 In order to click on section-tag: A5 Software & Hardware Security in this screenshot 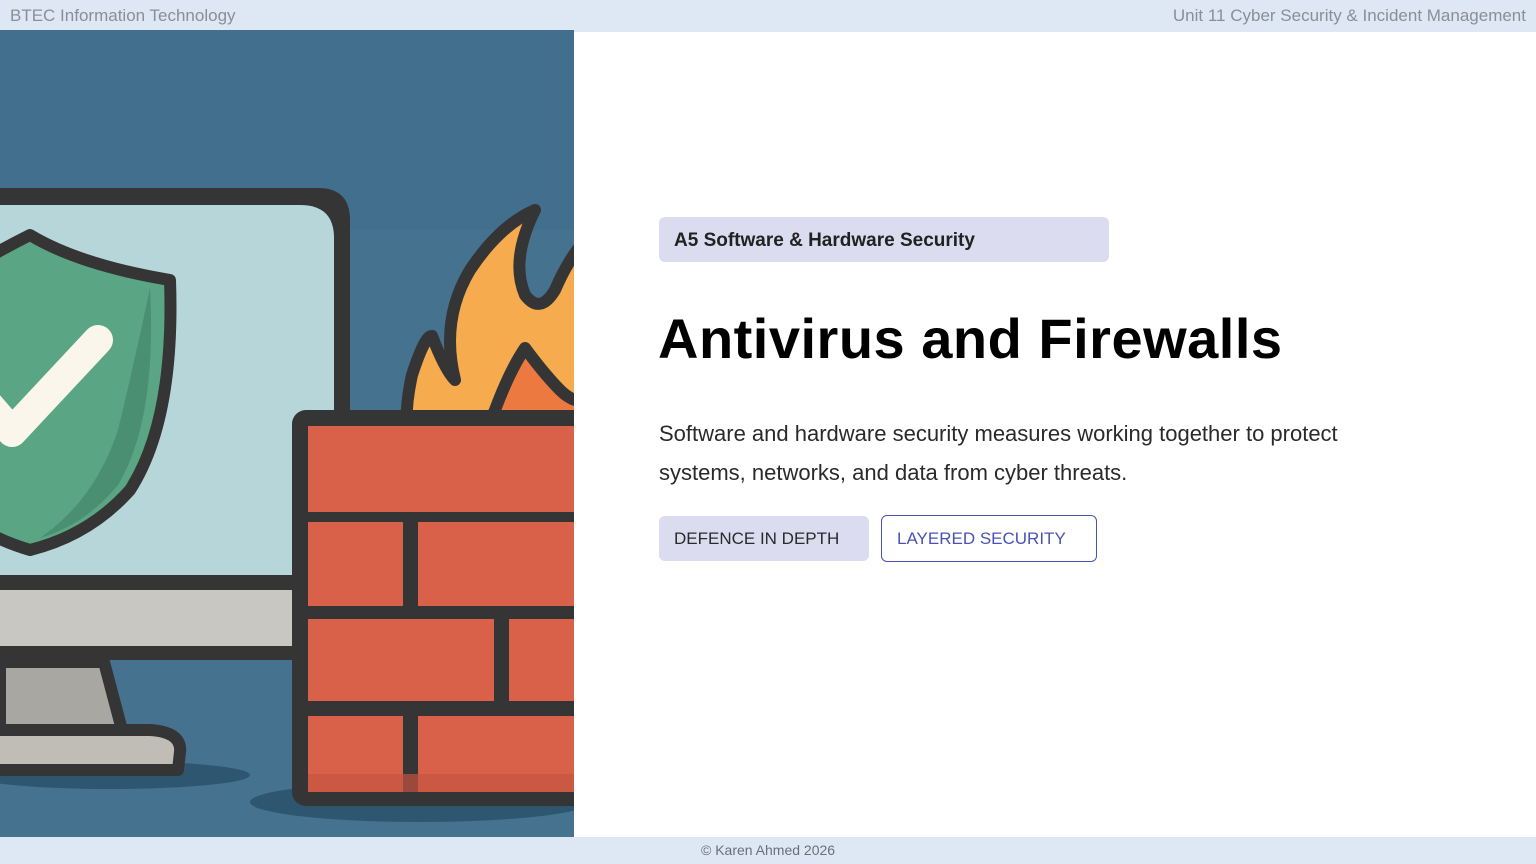, I will do `click(884, 239)`.